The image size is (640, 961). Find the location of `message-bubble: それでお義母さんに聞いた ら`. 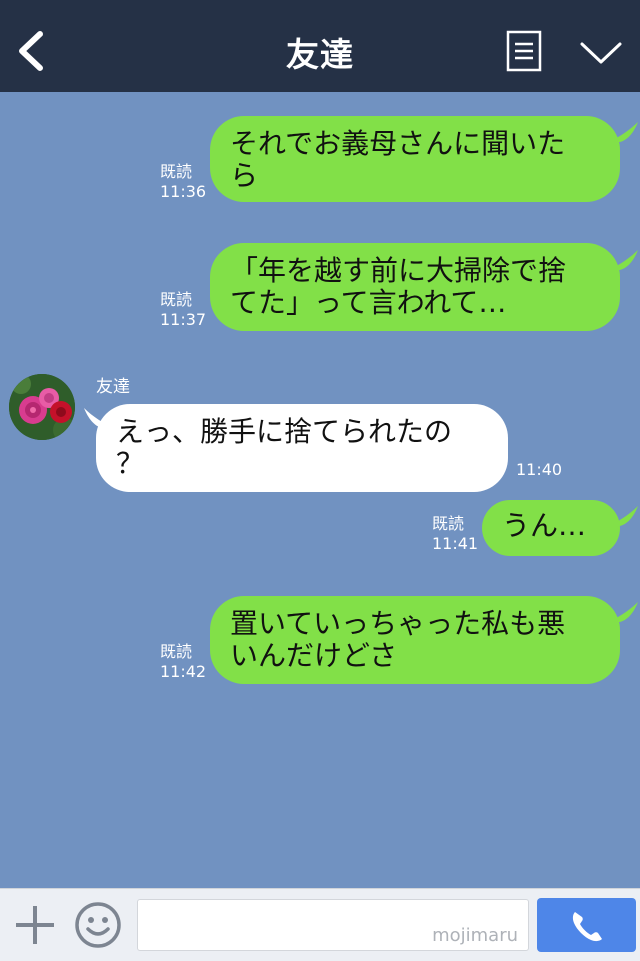

message-bubble: それでお義母さんに聞いた ら is located at coordinates (415, 159).